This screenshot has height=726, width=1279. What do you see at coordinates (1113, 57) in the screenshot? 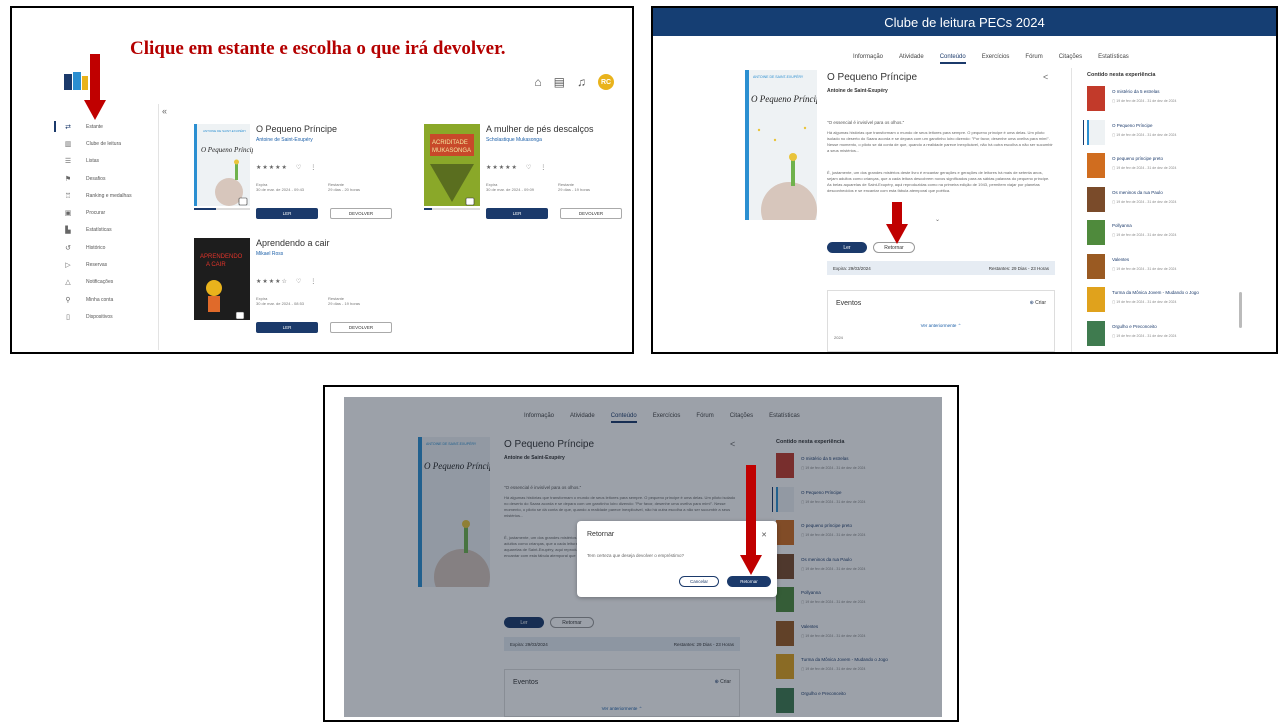
I see `tab-estatisticas: Estatísticas` at bounding box center [1113, 57].